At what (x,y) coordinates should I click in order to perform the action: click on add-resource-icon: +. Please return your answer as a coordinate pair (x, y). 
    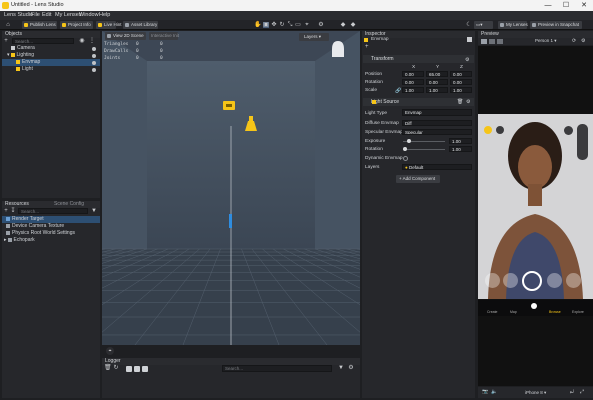
    Looking at the image, I should click on (6, 211).